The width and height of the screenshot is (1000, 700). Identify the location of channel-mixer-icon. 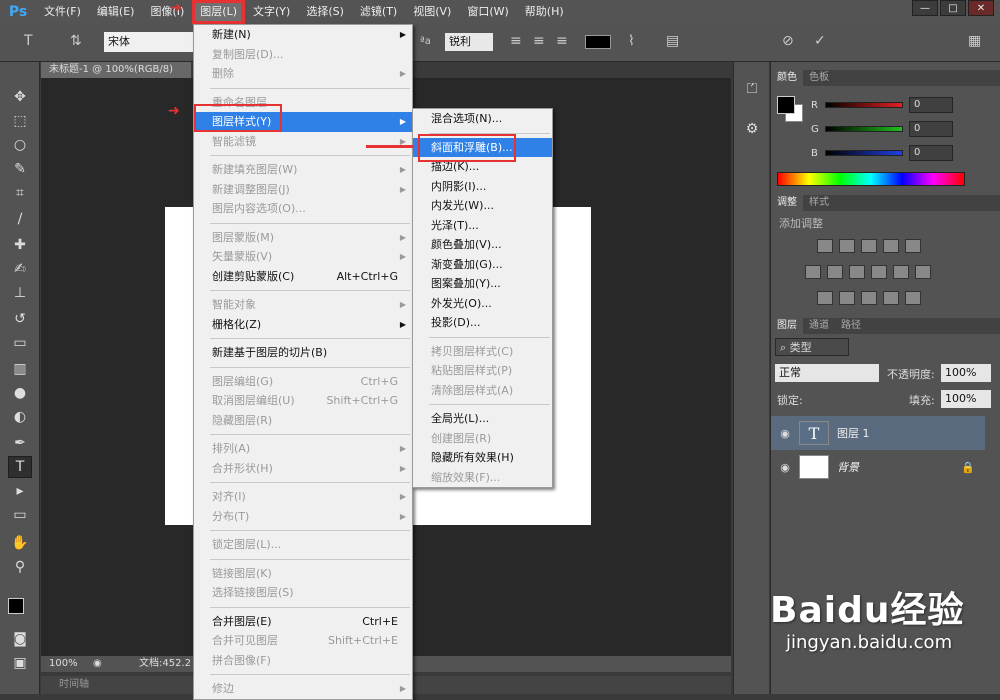
(901, 272).